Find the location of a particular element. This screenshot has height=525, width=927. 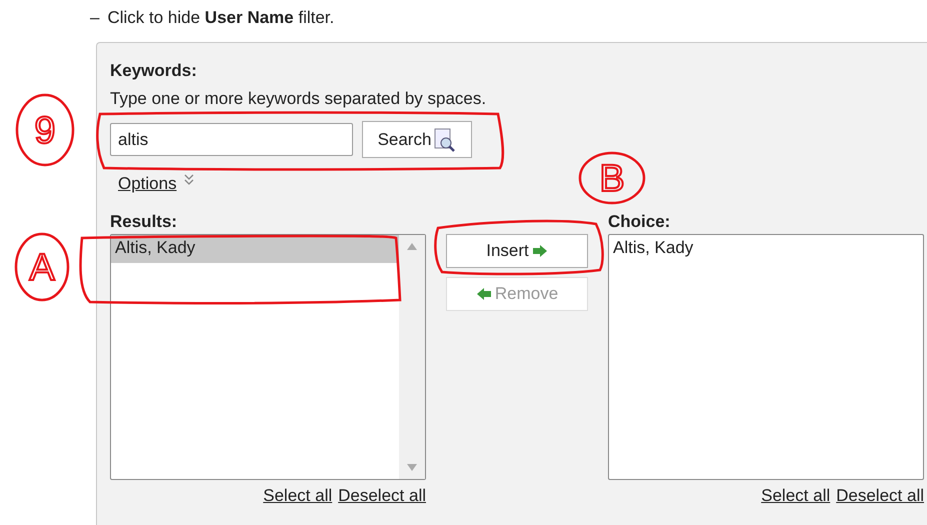

list-label: Results: is located at coordinates (144, 222).